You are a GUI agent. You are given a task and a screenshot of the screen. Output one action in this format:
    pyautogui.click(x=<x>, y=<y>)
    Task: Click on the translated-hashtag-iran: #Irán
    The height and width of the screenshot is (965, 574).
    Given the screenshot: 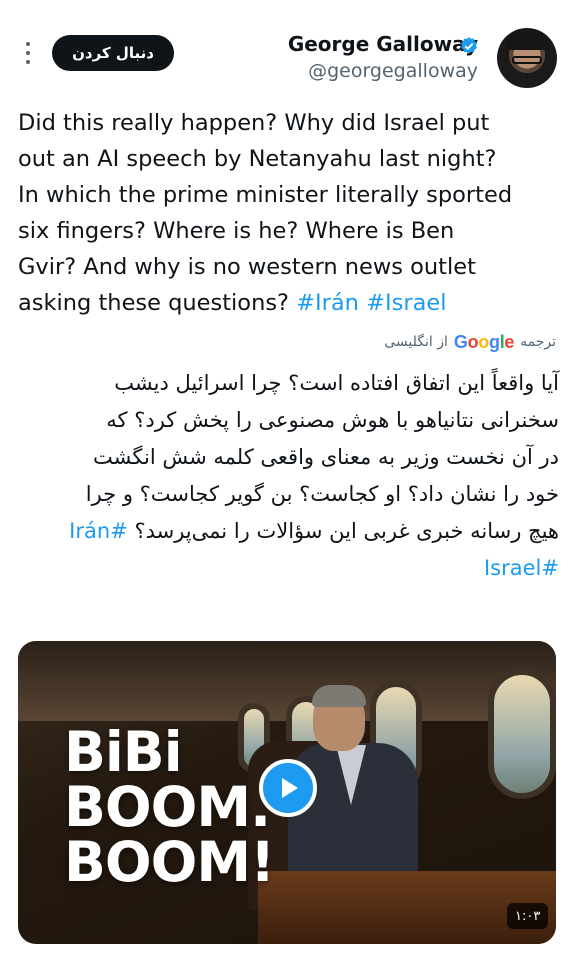 What is the action you would take?
    pyautogui.click(x=98, y=531)
    